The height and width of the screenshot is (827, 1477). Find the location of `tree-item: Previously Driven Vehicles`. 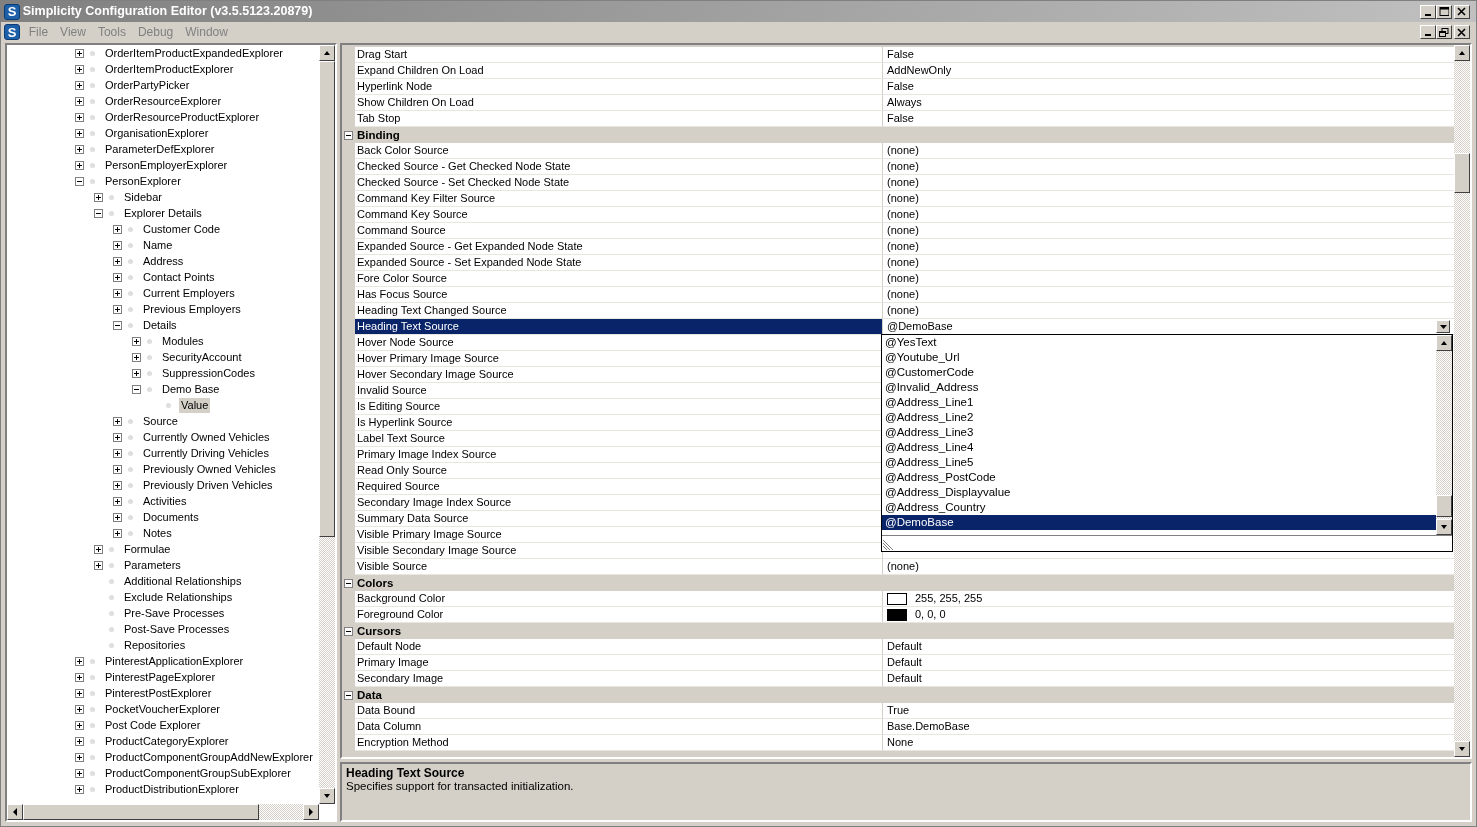

tree-item: Previously Driven Vehicles is located at coordinates (208, 485).